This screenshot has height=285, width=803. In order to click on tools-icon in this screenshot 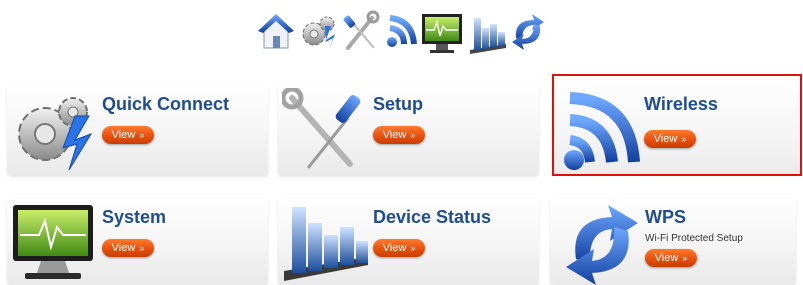, I will do `click(362, 32)`.